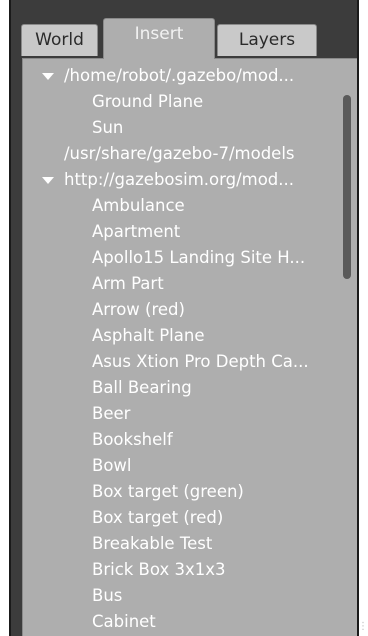 The height and width of the screenshot is (636, 368). I want to click on tree-group-label: /usr/share/gazebo-7/models, so click(179, 153).